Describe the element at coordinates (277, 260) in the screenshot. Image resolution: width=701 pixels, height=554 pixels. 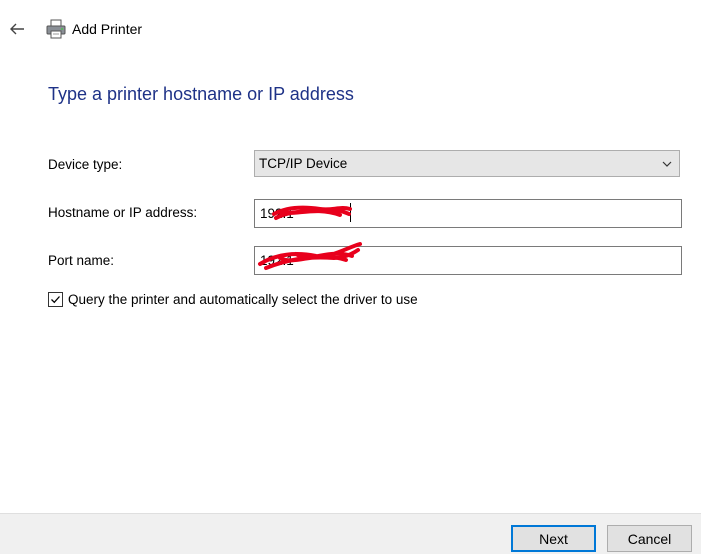
I see `port-name-value: 192.1` at that location.